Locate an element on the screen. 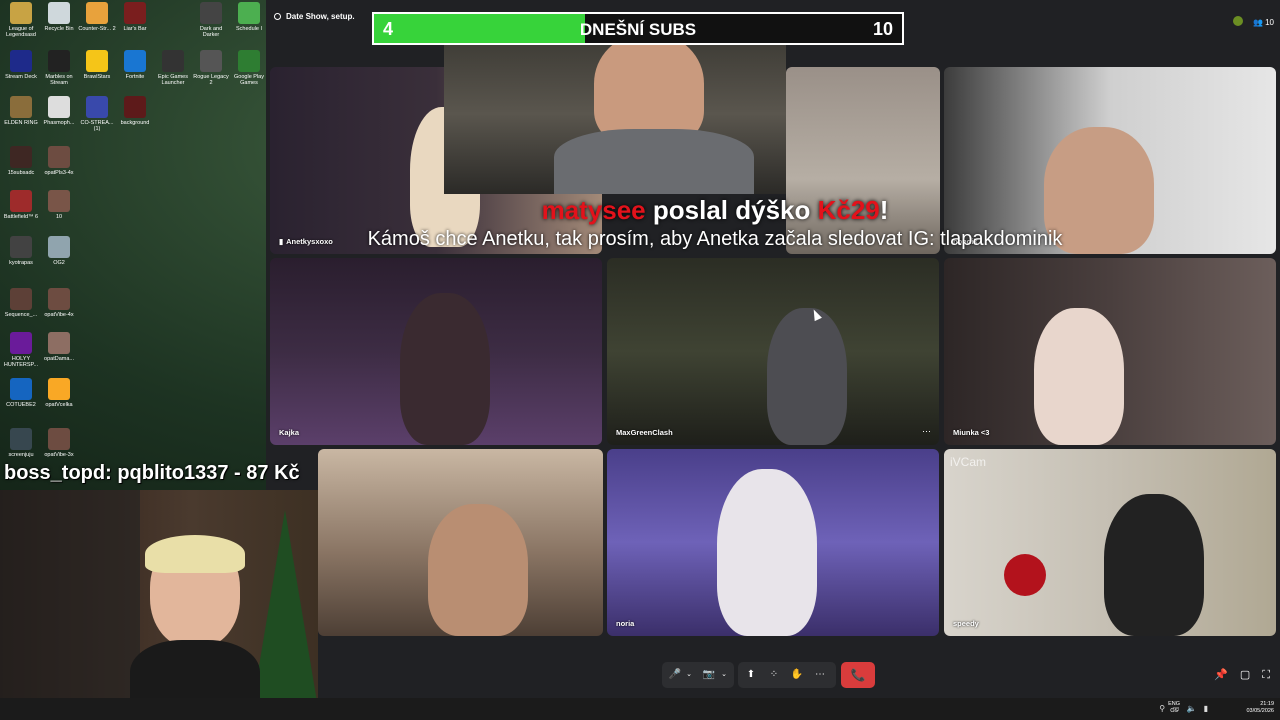  status-icon is located at coordinates (1237, 21).